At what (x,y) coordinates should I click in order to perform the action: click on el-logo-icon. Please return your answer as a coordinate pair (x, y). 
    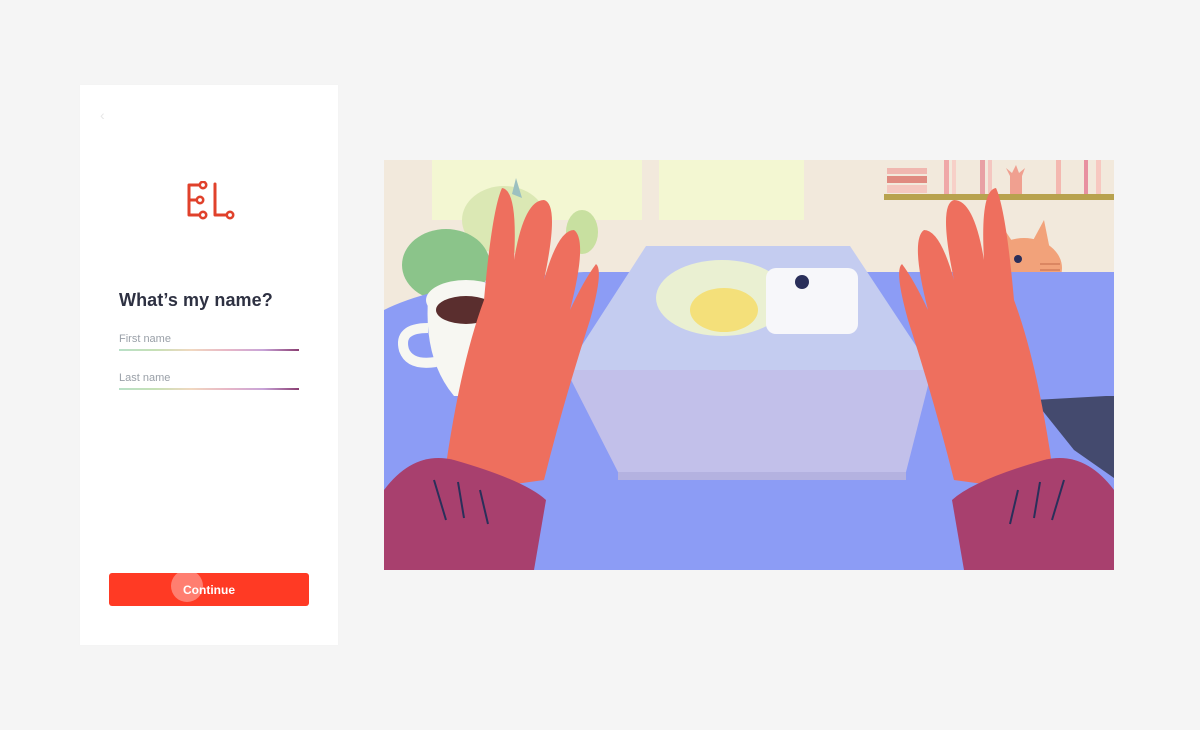
    Looking at the image, I should click on (211, 200).